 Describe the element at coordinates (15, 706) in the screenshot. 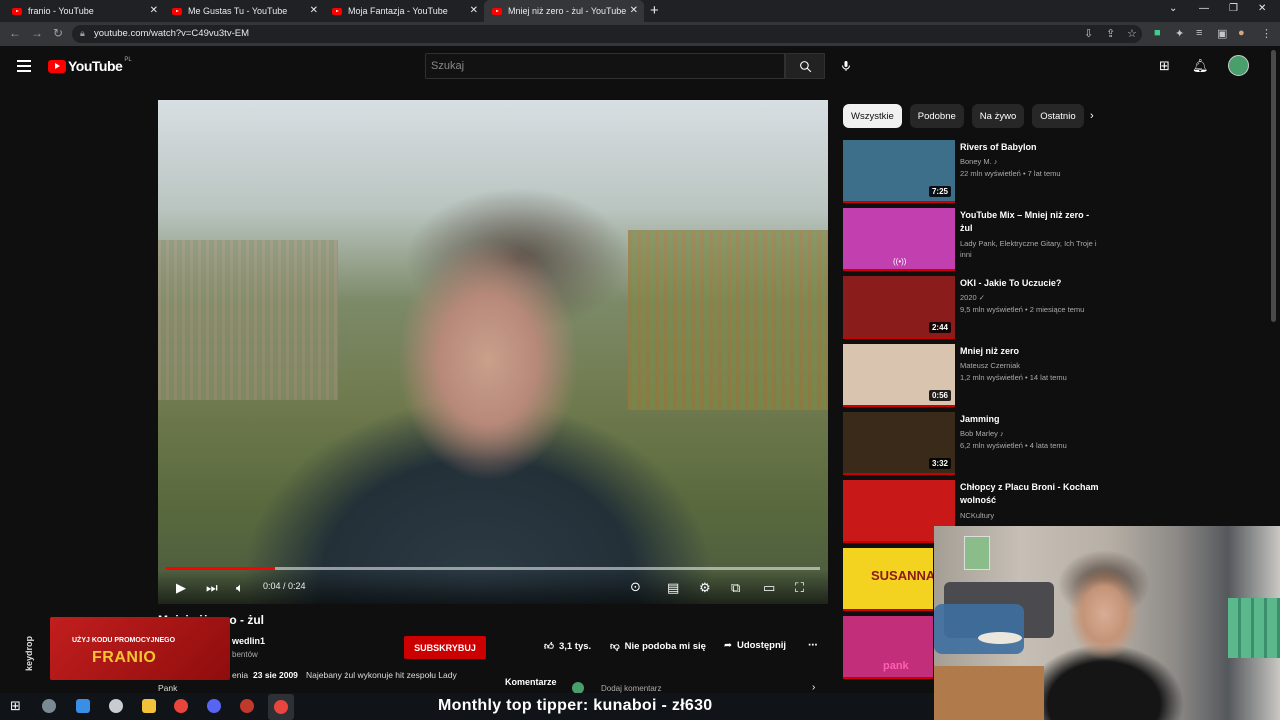

I see `windows-start-icon: ⊞` at that location.